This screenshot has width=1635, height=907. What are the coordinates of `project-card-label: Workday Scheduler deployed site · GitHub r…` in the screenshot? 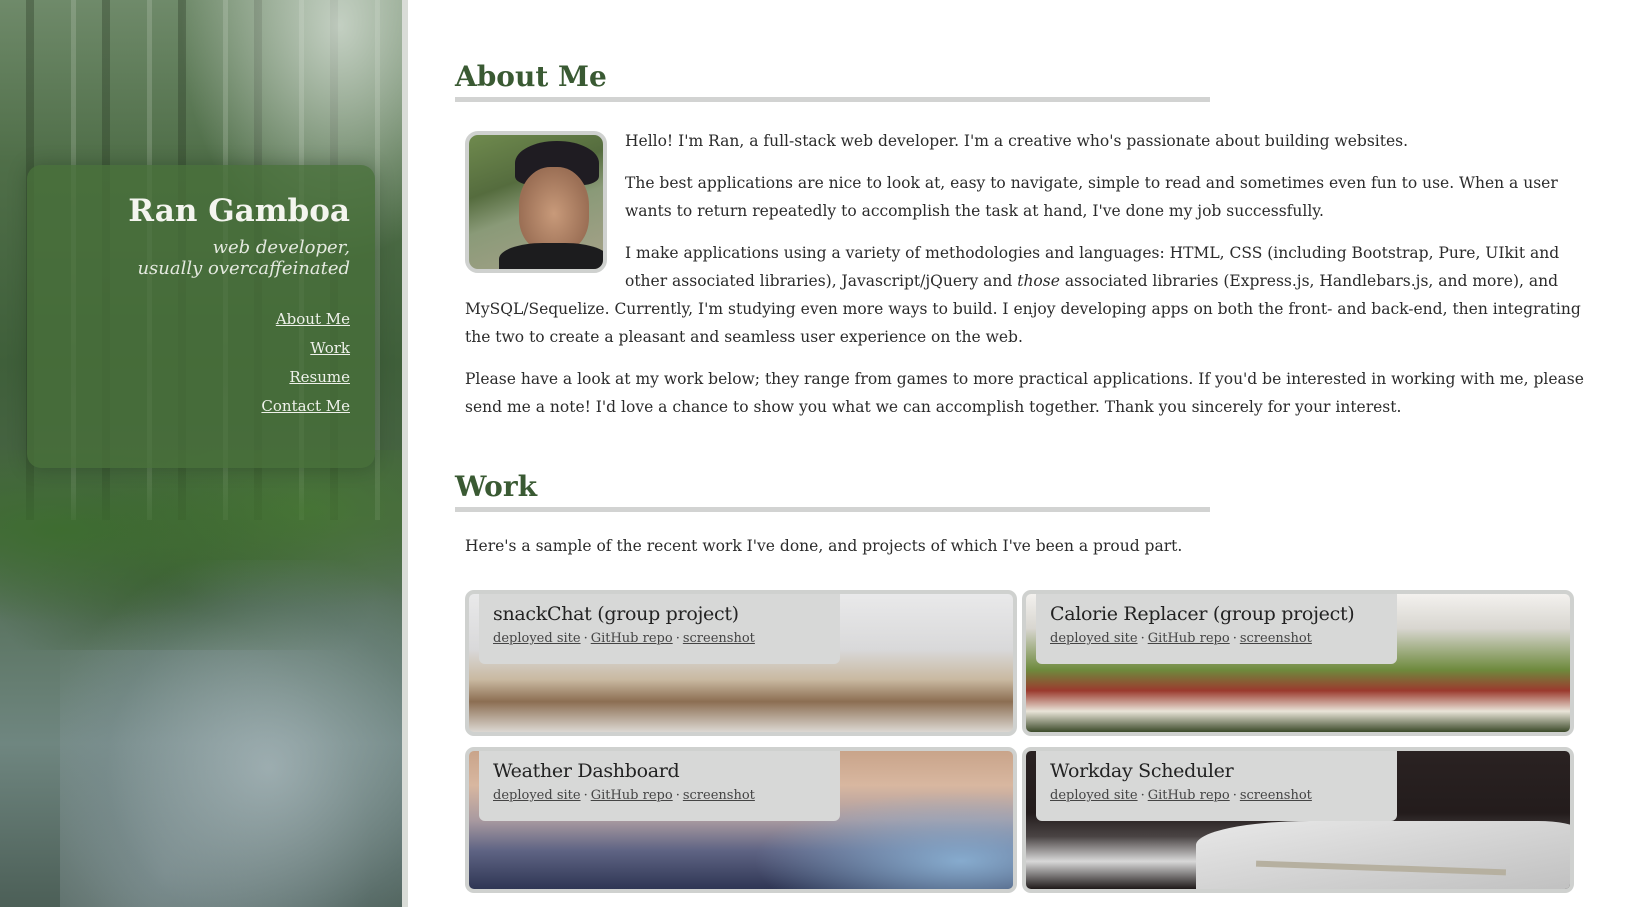 It's located at (1216, 786).